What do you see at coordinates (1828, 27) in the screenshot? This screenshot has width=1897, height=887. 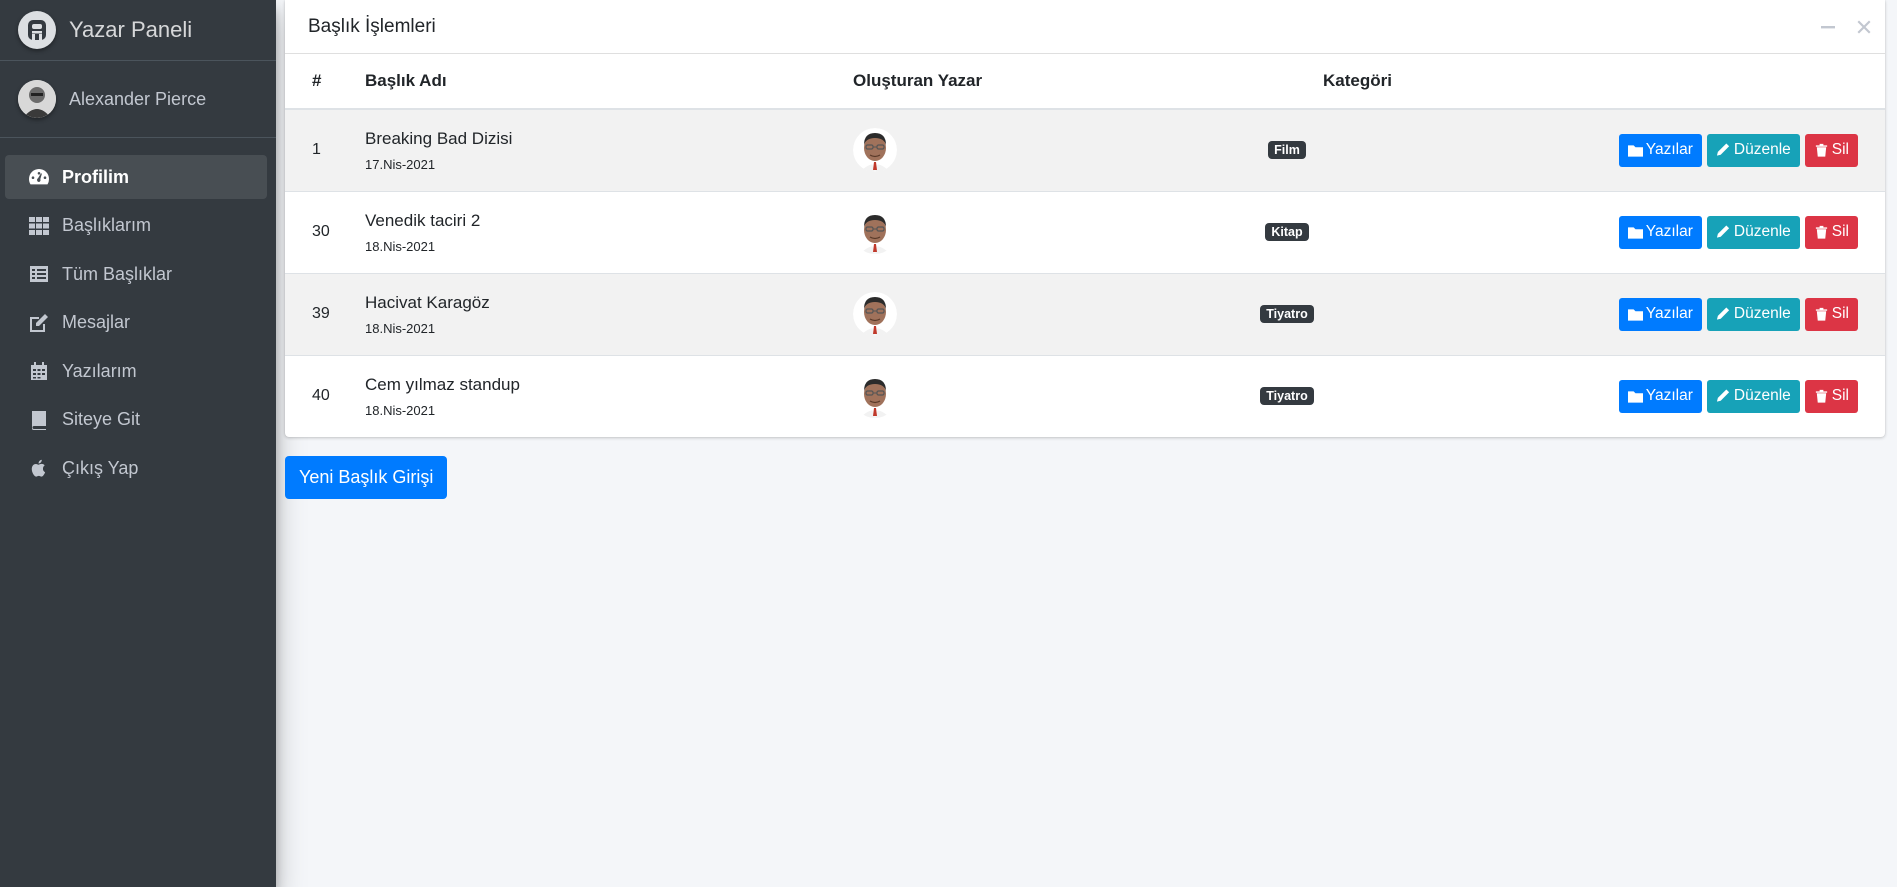 I see `collapse-icon` at bounding box center [1828, 27].